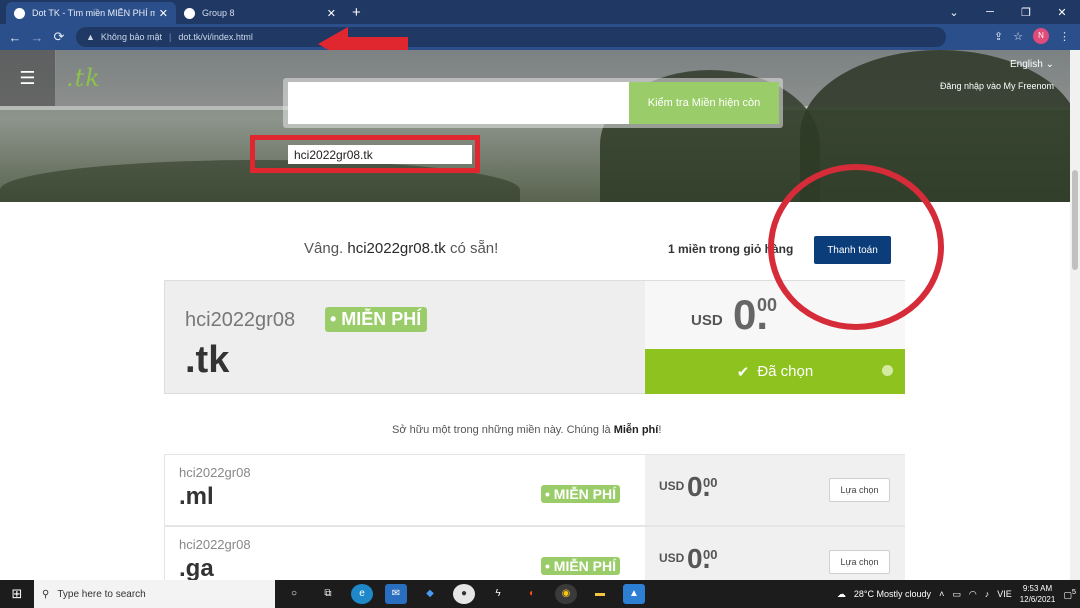 The image size is (1080, 608). I want to click on weather-icon: ☁, so click(841, 594).